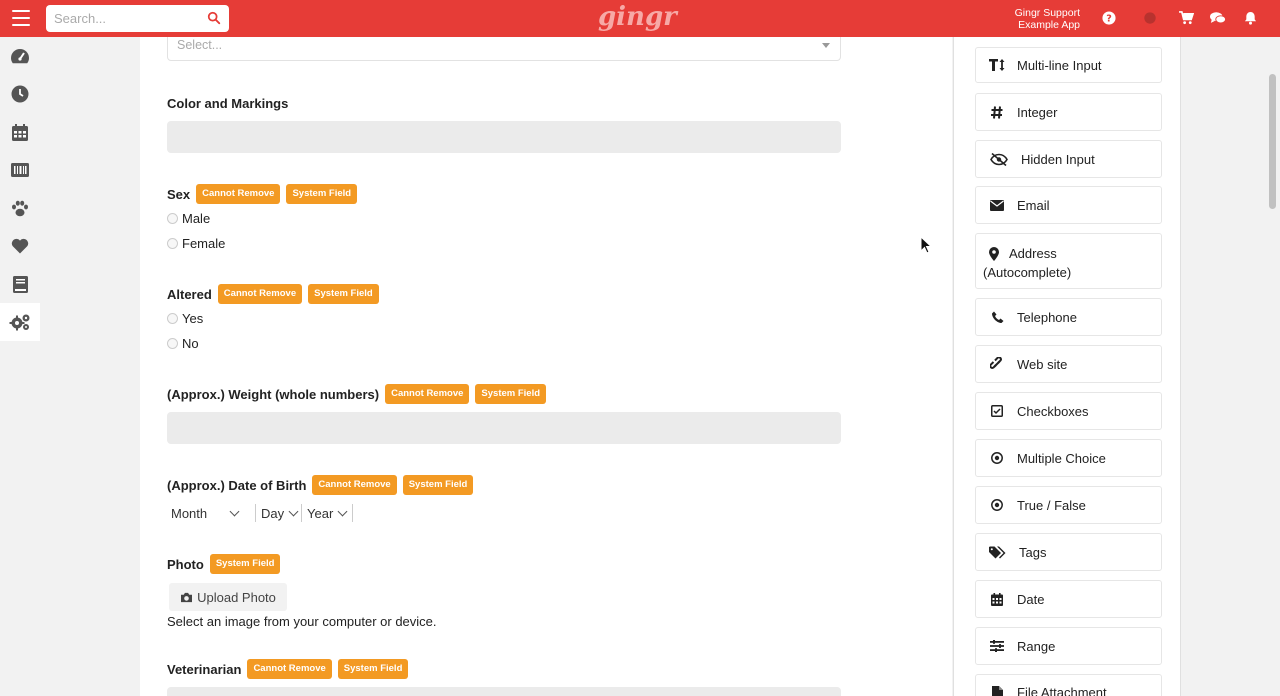 The width and height of the screenshot is (1280, 696). I want to click on user-name: Gingr Support, so click(1047, 13).